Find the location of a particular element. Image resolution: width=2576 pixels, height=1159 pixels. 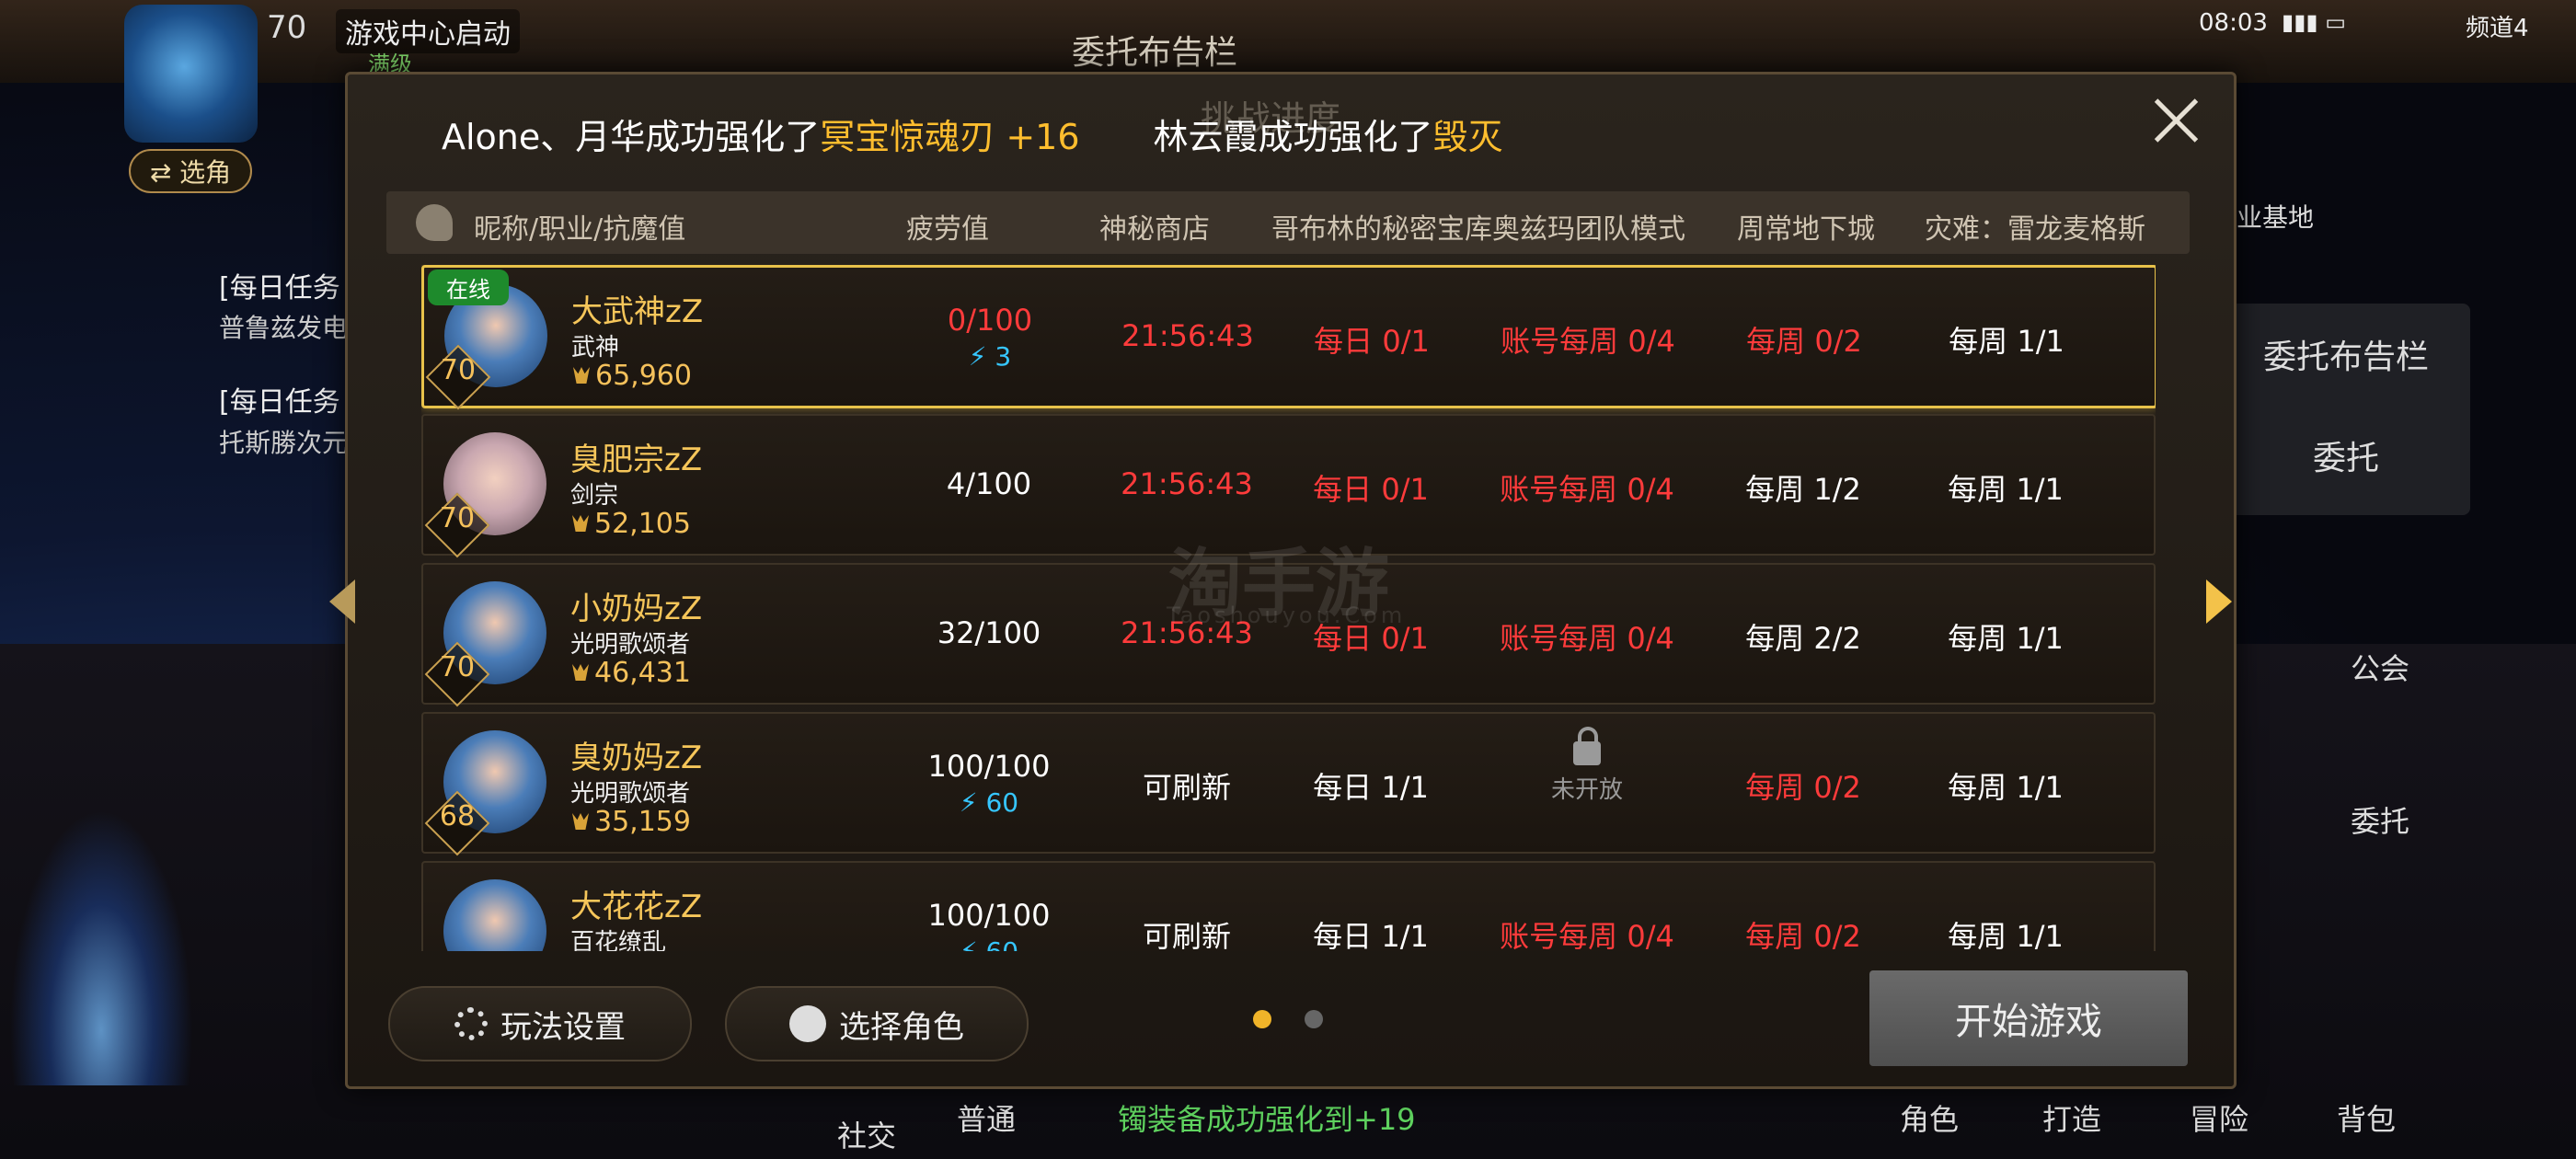

character-power: 35,159 is located at coordinates (642, 822).